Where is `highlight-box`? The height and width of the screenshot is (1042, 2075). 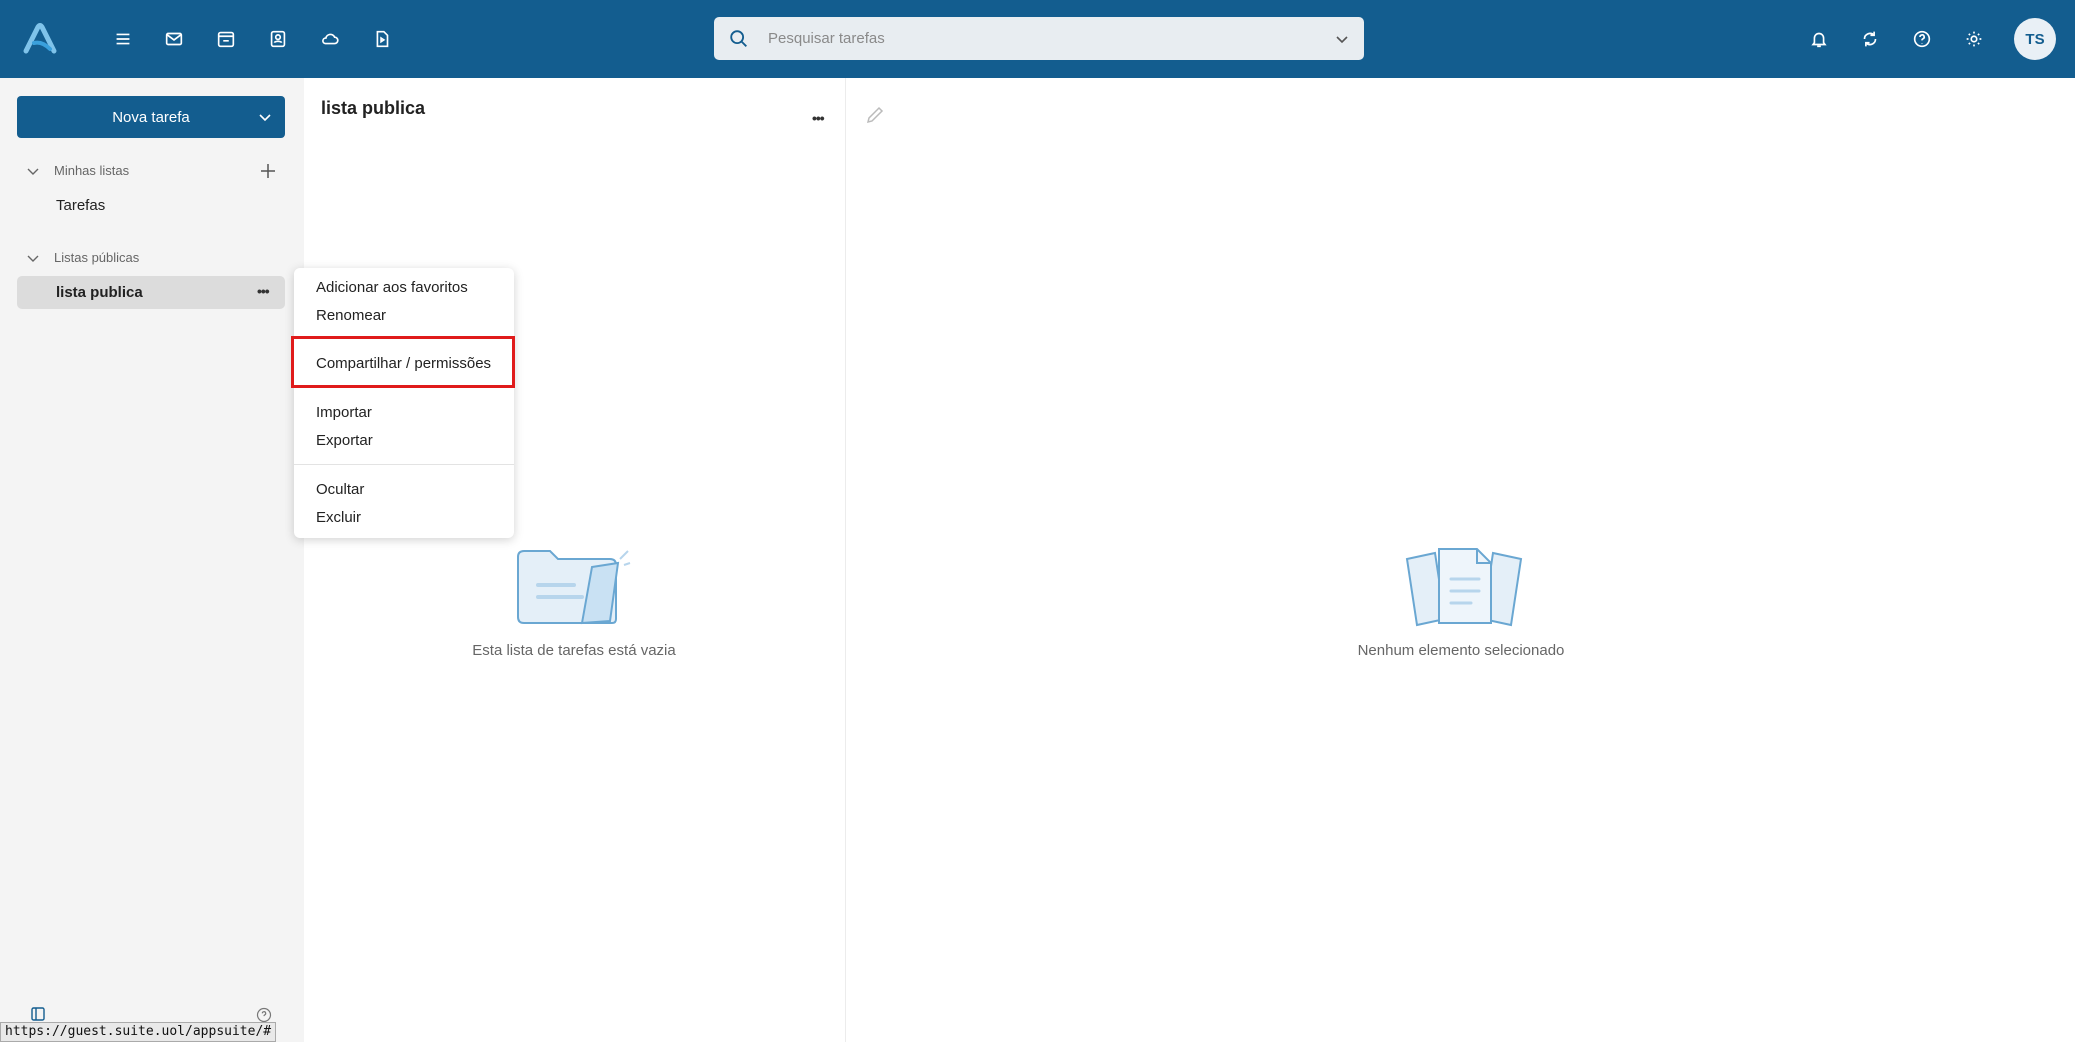
highlight-box is located at coordinates (403, 362).